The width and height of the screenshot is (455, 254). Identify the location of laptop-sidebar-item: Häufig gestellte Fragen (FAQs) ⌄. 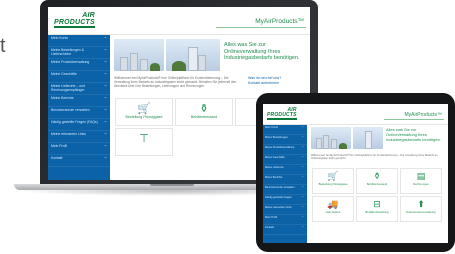
(79, 125).